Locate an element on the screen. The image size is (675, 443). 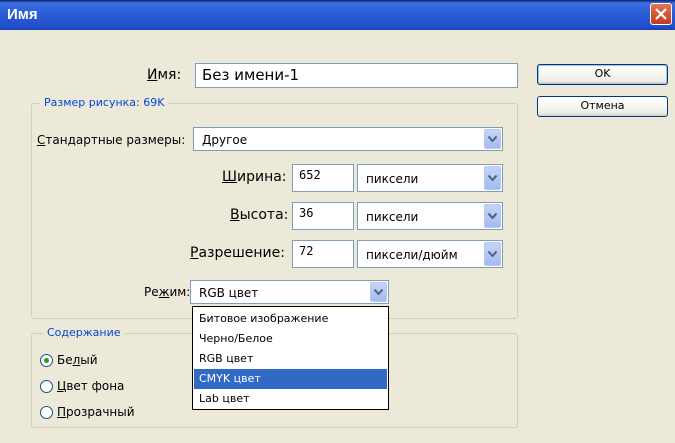
resolution-unit-select: пиксели/дюйм is located at coordinates (430, 254).